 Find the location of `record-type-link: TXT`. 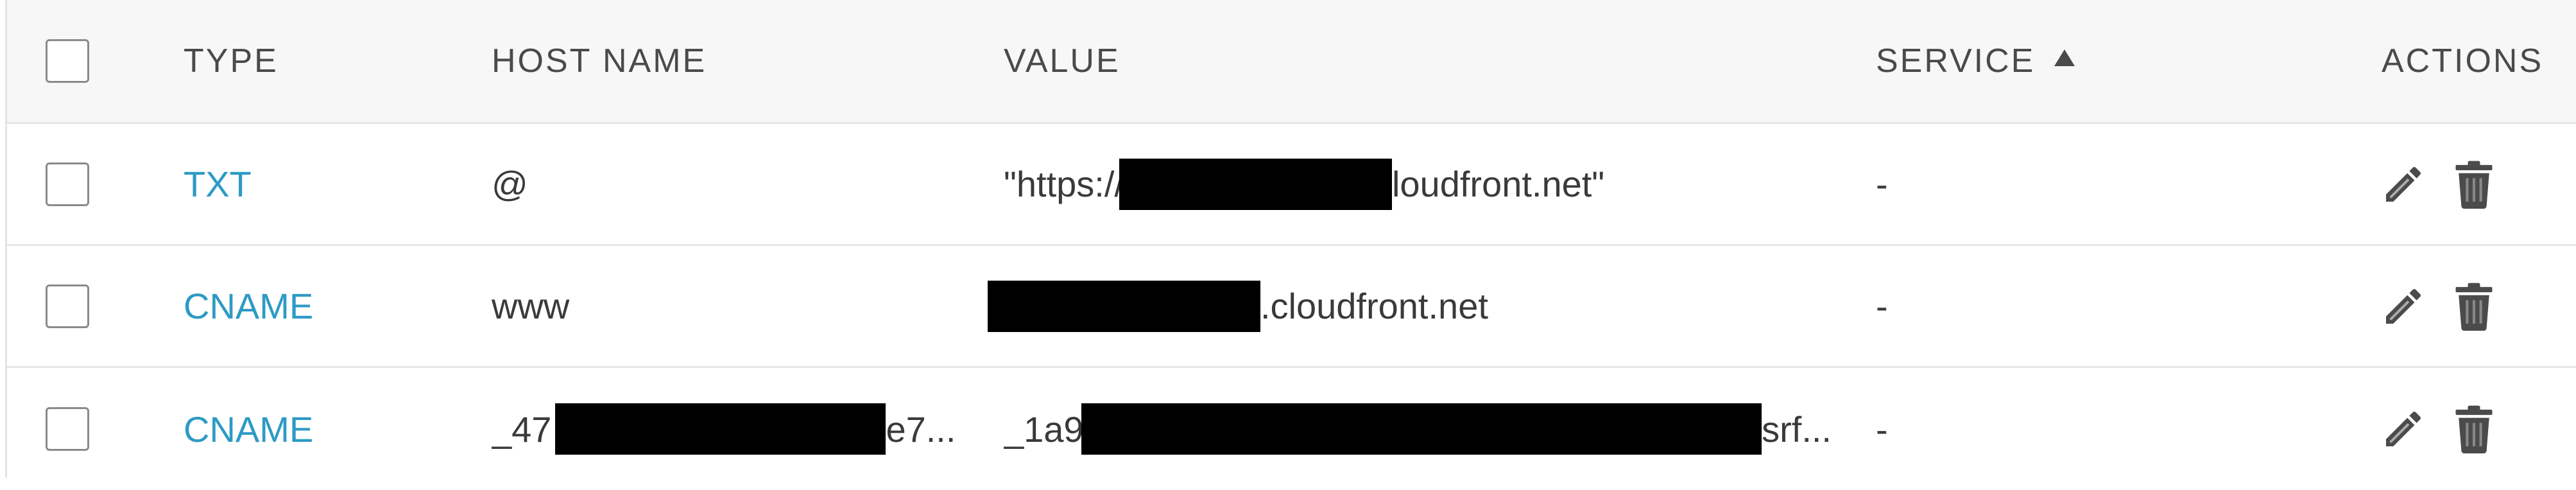

record-type-link: TXT is located at coordinates (318, 184).